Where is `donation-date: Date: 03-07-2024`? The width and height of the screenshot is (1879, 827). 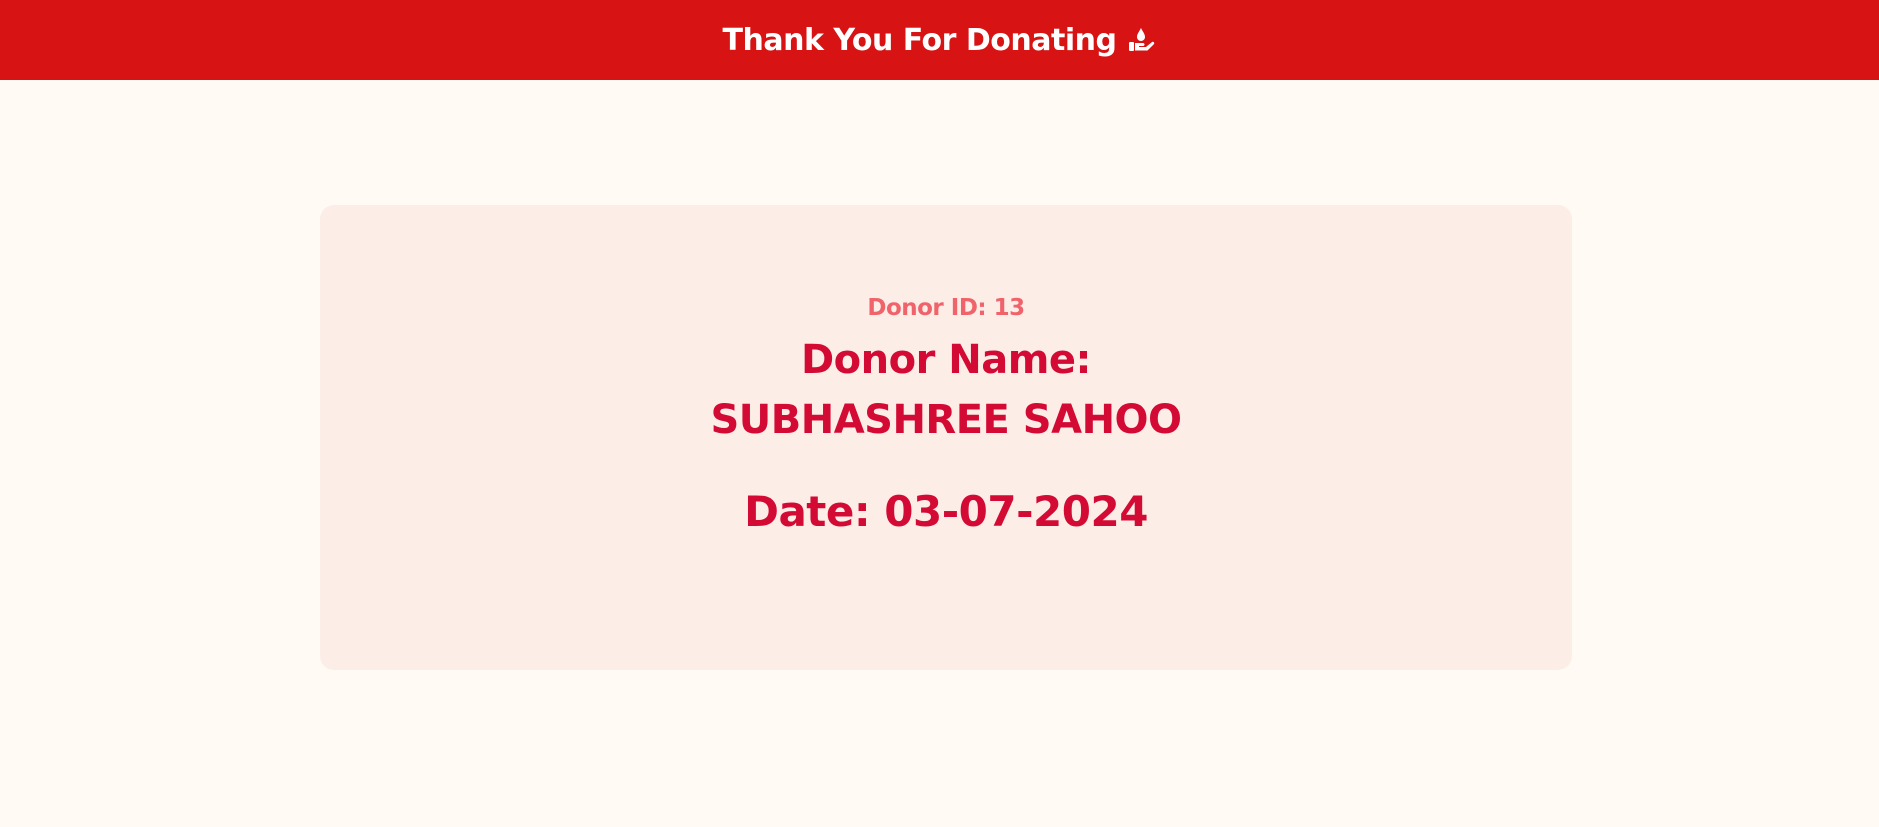 donation-date: Date: 03-07-2024 is located at coordinates (946, 511).